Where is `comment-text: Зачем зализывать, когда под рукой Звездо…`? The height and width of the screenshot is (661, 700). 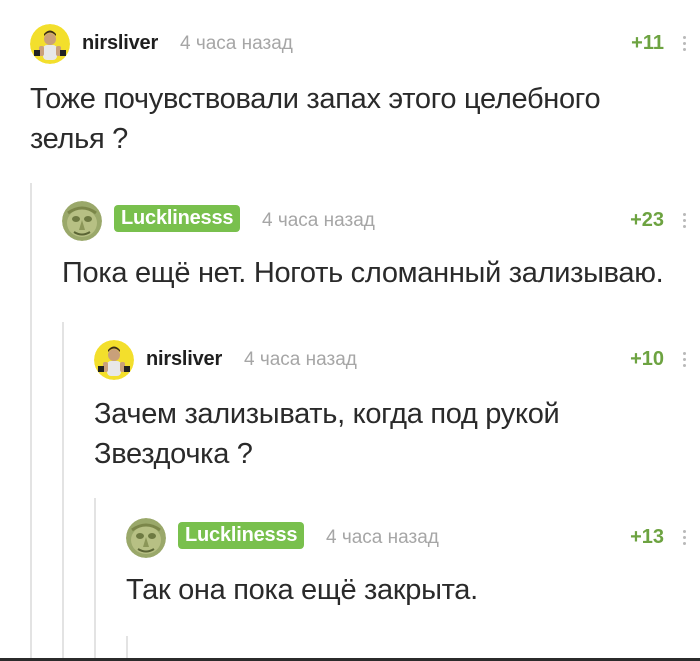
comment-text: Зачем зализывать, когда под рукой Звездо… is located at coordinates (327, 434).